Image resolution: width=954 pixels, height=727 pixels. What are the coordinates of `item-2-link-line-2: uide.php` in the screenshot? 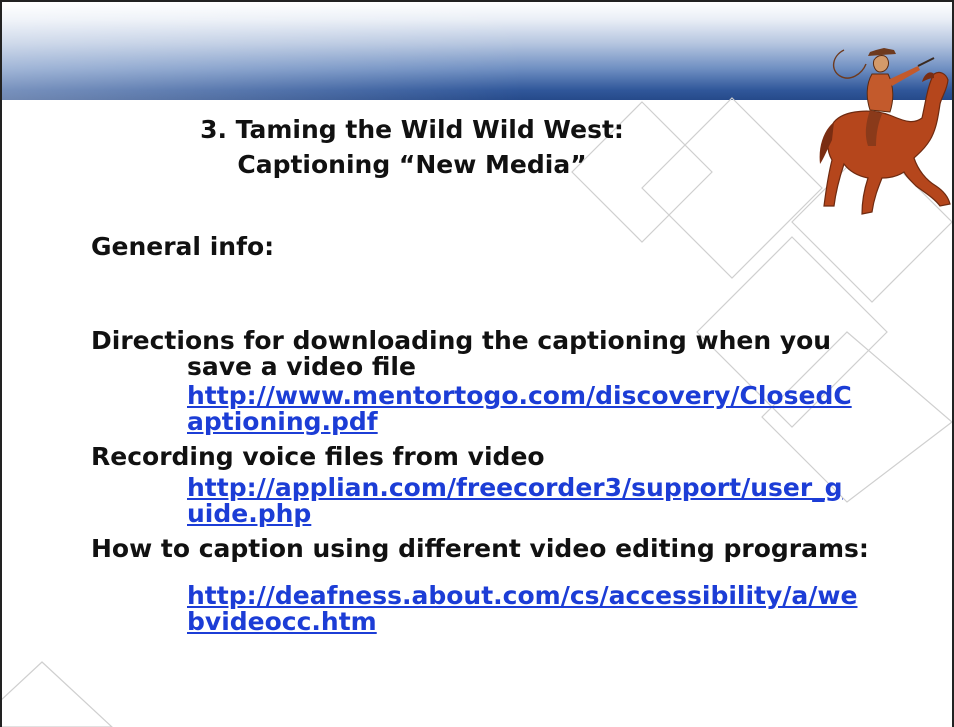 It's located at (249, 513).